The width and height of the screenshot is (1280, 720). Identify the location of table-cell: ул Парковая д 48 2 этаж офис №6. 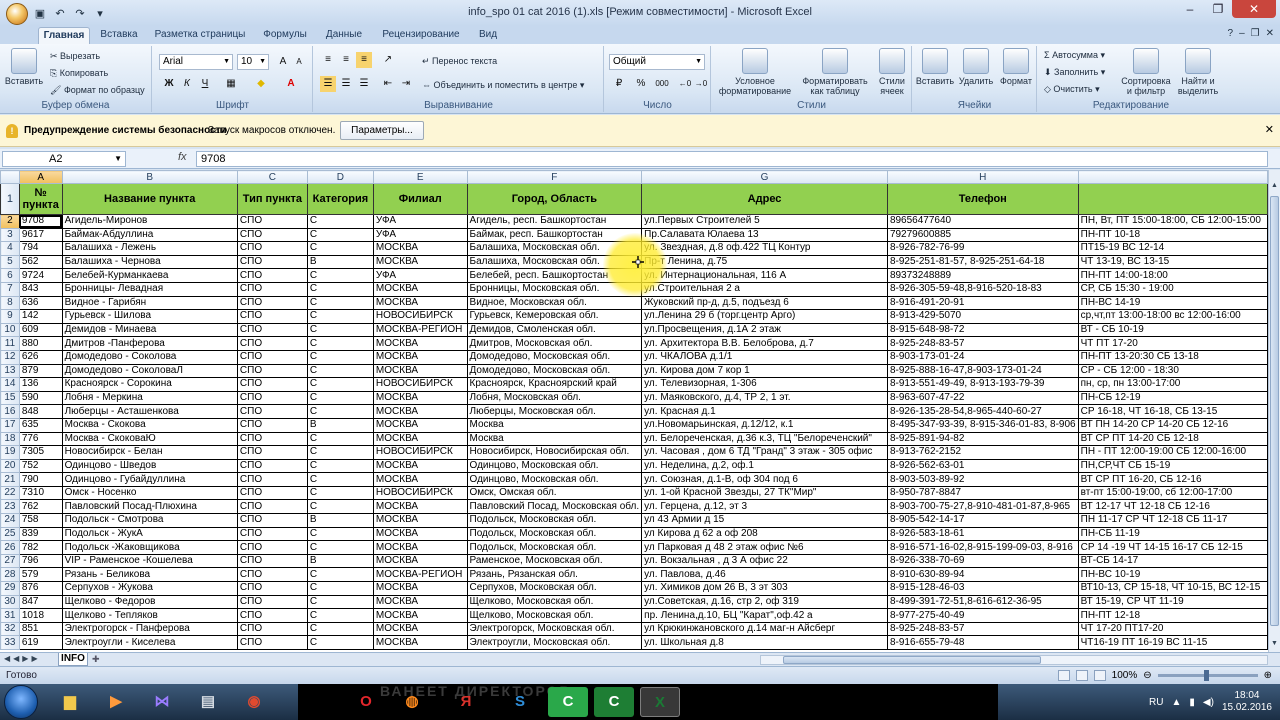
(764, 547).